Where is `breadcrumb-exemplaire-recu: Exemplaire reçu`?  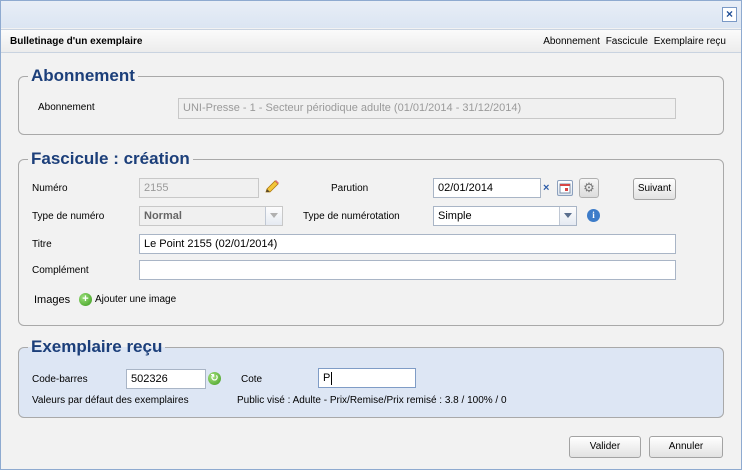 breadcrumb-exemplaire-recu: Exemplaire reçu is located at coordinates (690, 41).